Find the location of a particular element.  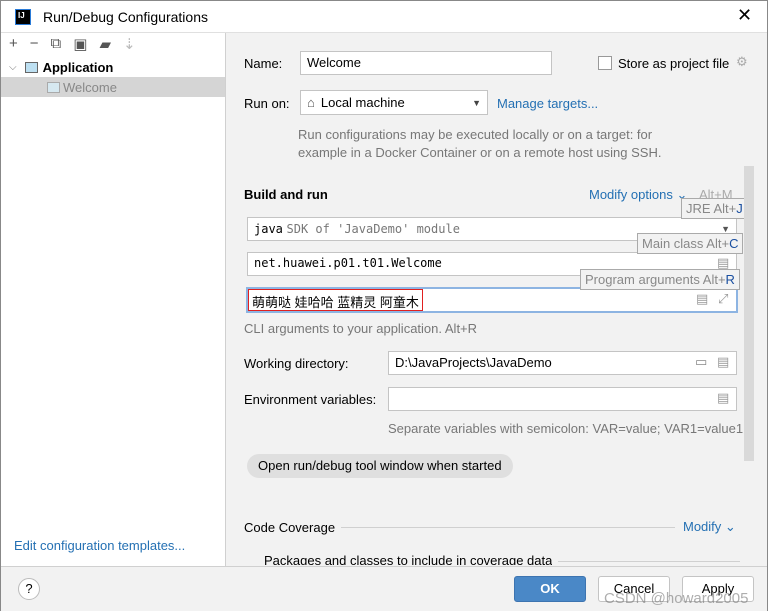

store-label: Store as project file is located at coordinates (673, 63).